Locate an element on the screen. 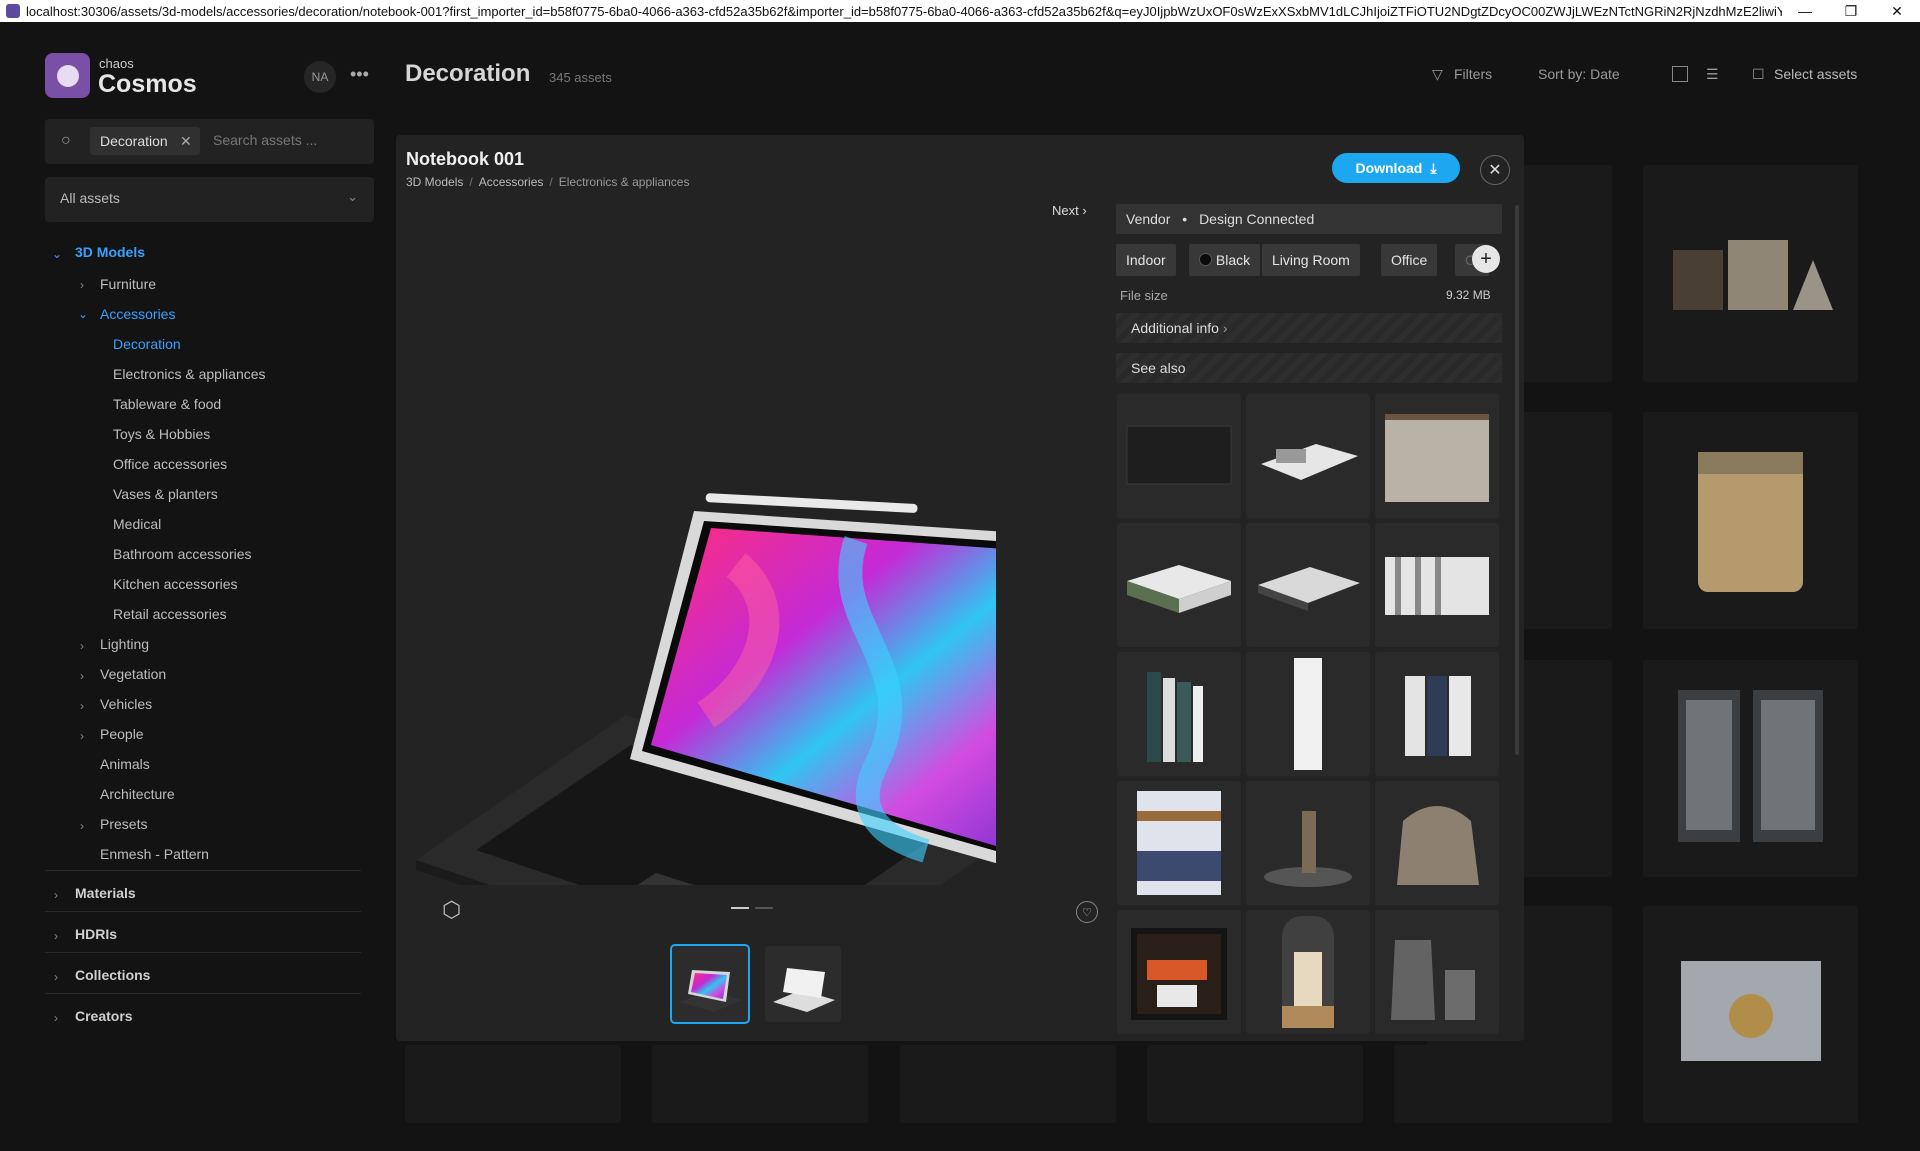 The image size is (1920, 1151). asset-filter-select: All assets ⌄ is located at coordinates (209, 199).